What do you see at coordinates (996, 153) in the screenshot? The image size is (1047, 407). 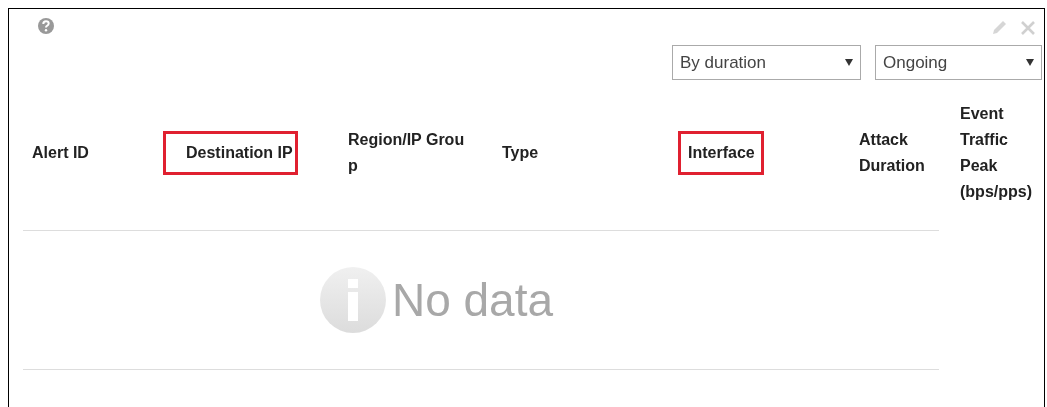 I see `column-header: Event Traffic Peak (bps/pps)` at bounding box center [996, 153].